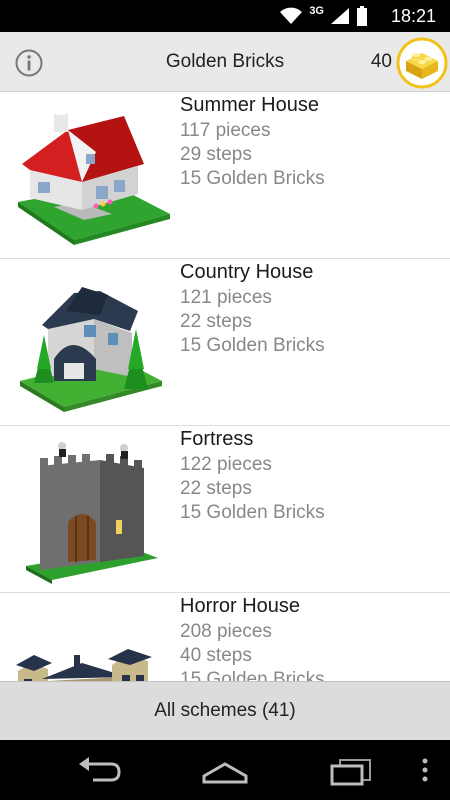 The image size is (450, 800). I want to click on signal-icon, so click(340, 16).